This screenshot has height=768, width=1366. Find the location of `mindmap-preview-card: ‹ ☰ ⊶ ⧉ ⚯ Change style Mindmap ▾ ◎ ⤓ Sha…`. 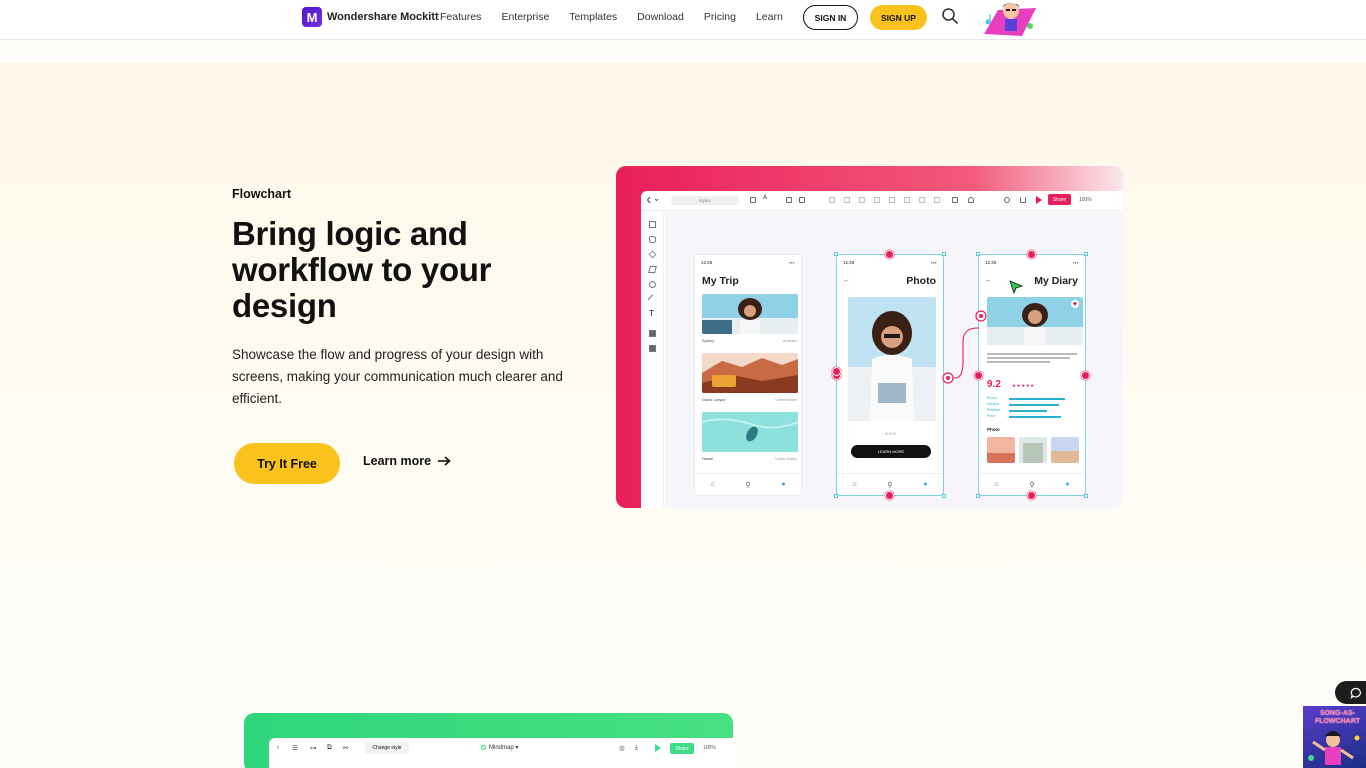

mindmap-preview-card: ‹ ☰ ⊶ ⧉ ⚯ Change style Mindmap ▾ ◎ ⤓ Sha… is located at coordinates (488, 740).